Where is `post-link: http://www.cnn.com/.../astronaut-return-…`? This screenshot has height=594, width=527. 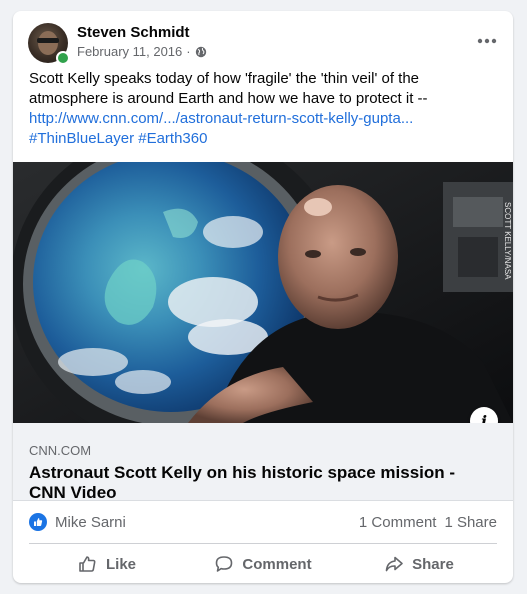 post-link: http://www.cnn.com/.../astronaut-return-… is located at coordinates (263, 119).